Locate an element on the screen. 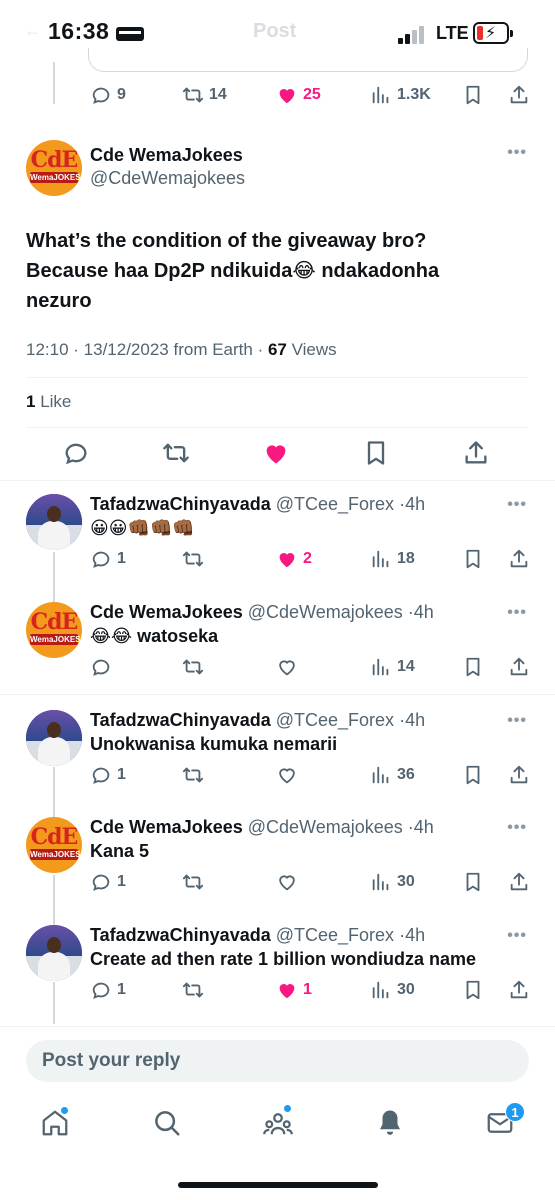  divider is located at coordinates (277, 480).